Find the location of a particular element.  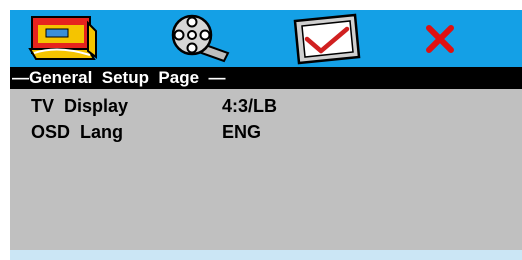

preference-checkmark-icon is located at coordinates (326, 39).